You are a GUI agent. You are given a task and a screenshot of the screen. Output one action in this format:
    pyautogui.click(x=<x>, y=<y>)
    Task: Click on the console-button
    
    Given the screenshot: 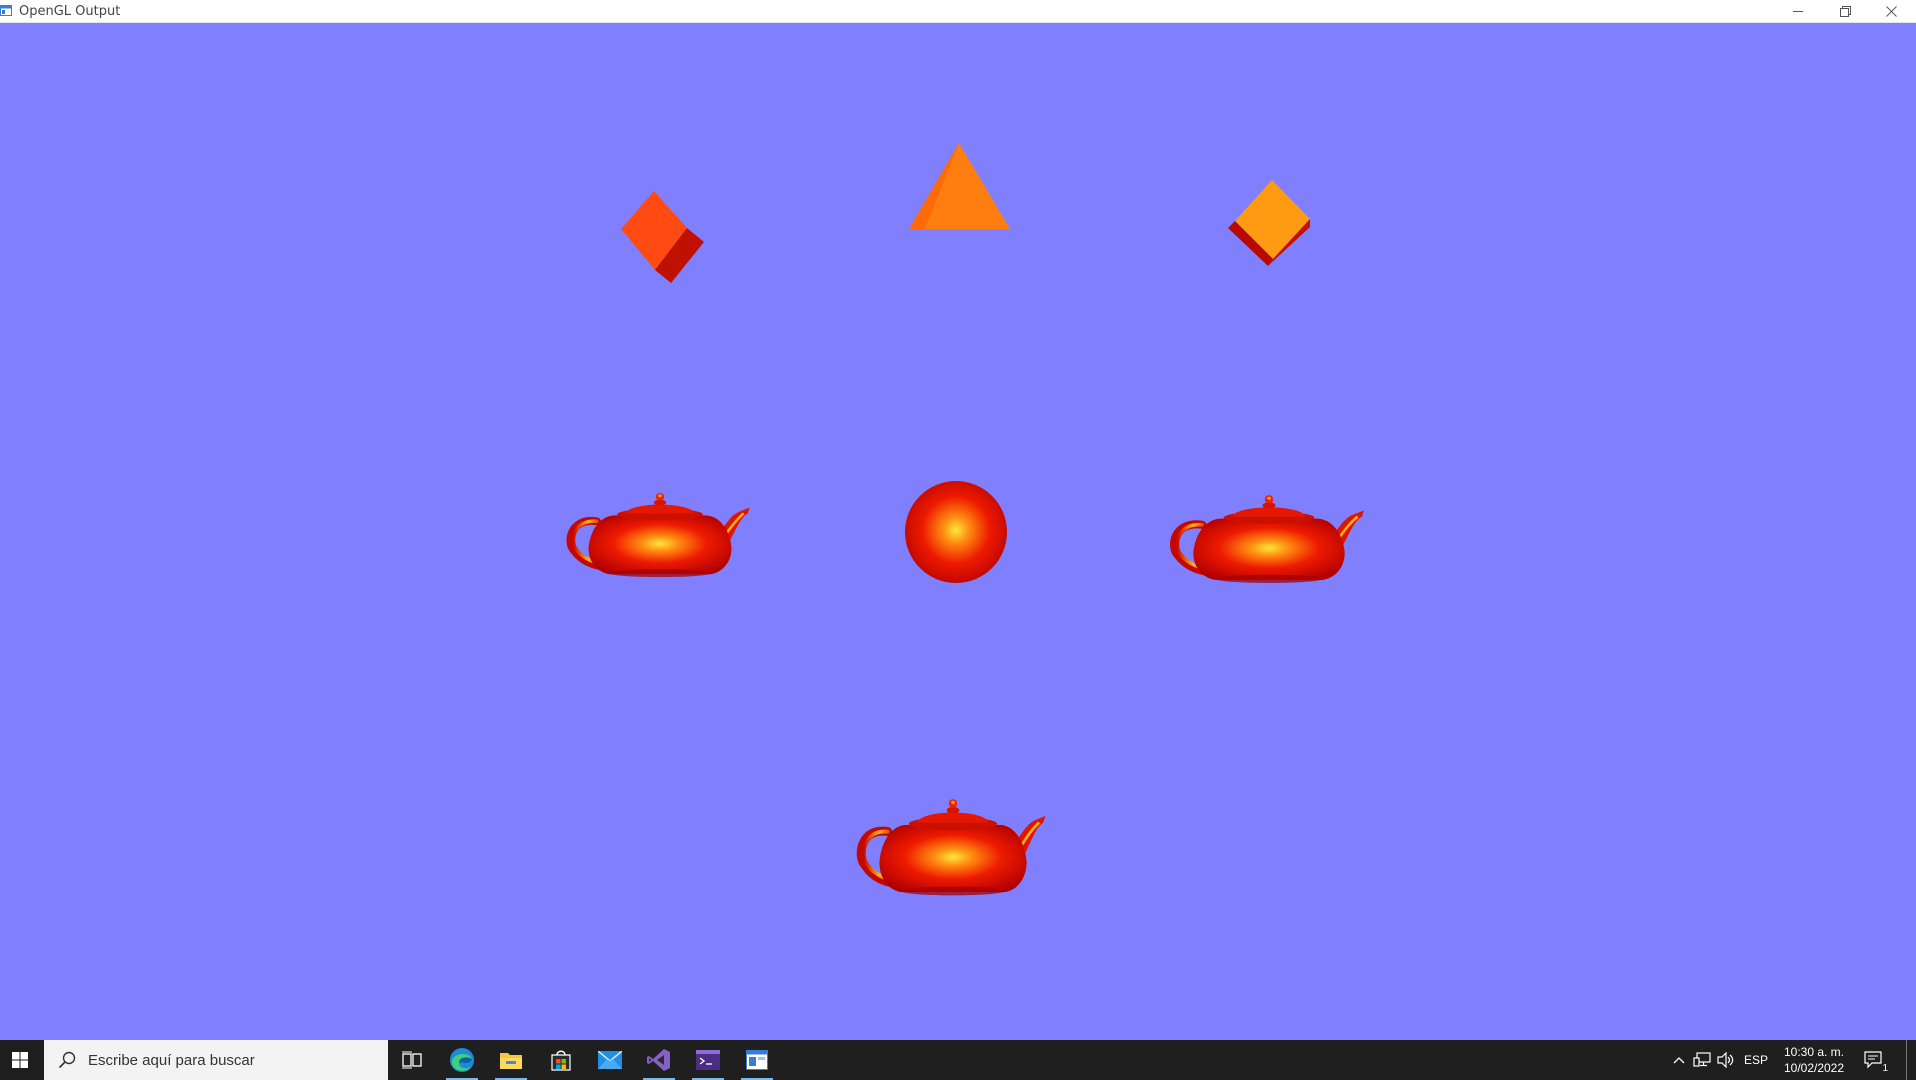 What is the action you would take?
    pyautogui.click(x=708, y=1060)
    